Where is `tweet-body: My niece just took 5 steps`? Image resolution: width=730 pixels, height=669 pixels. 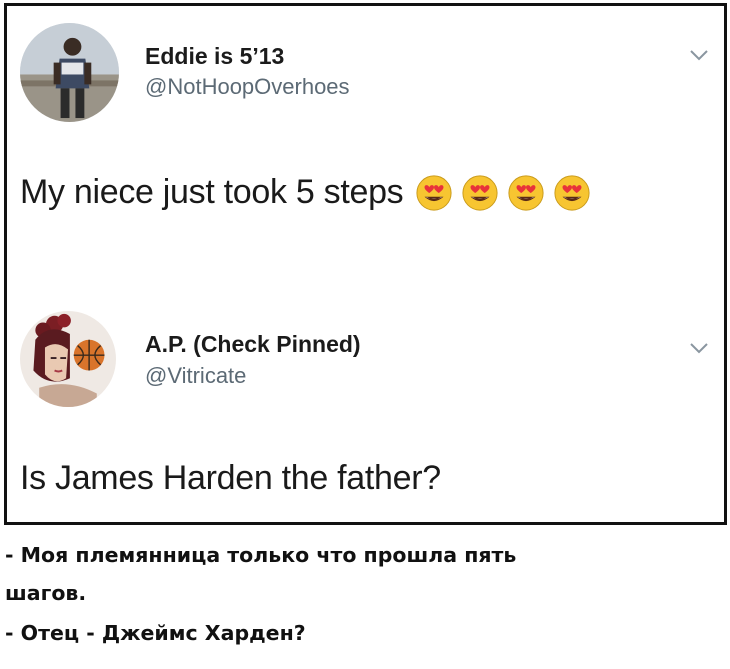 tweet-body: My niece just took 5 steps is located at coordinates (212, 192).